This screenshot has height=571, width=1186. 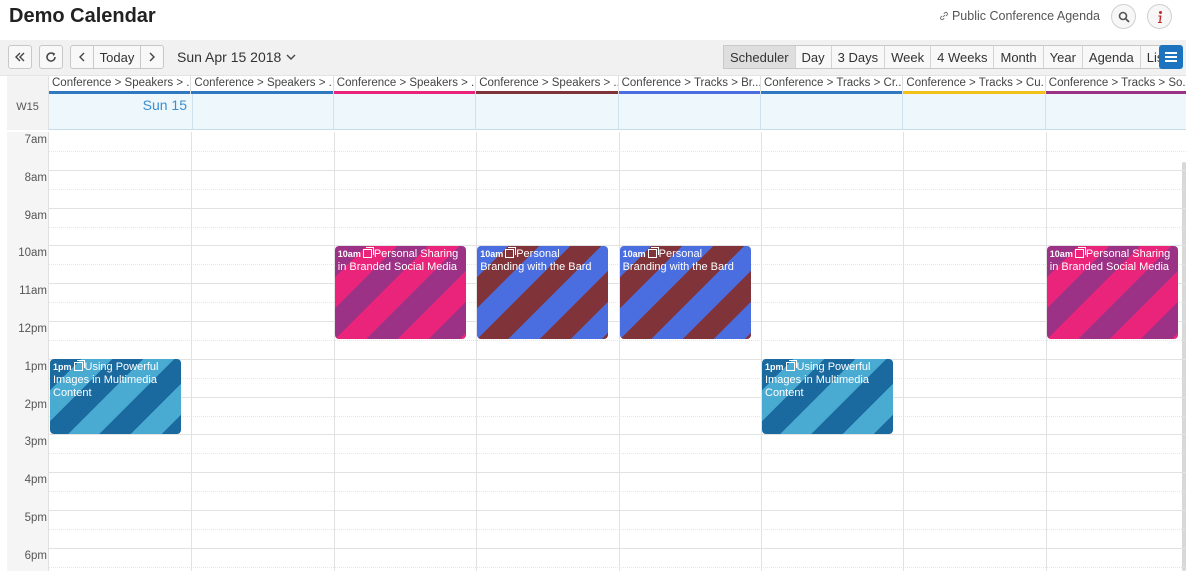 I want to click on next-button, so click(x=152, y=57).